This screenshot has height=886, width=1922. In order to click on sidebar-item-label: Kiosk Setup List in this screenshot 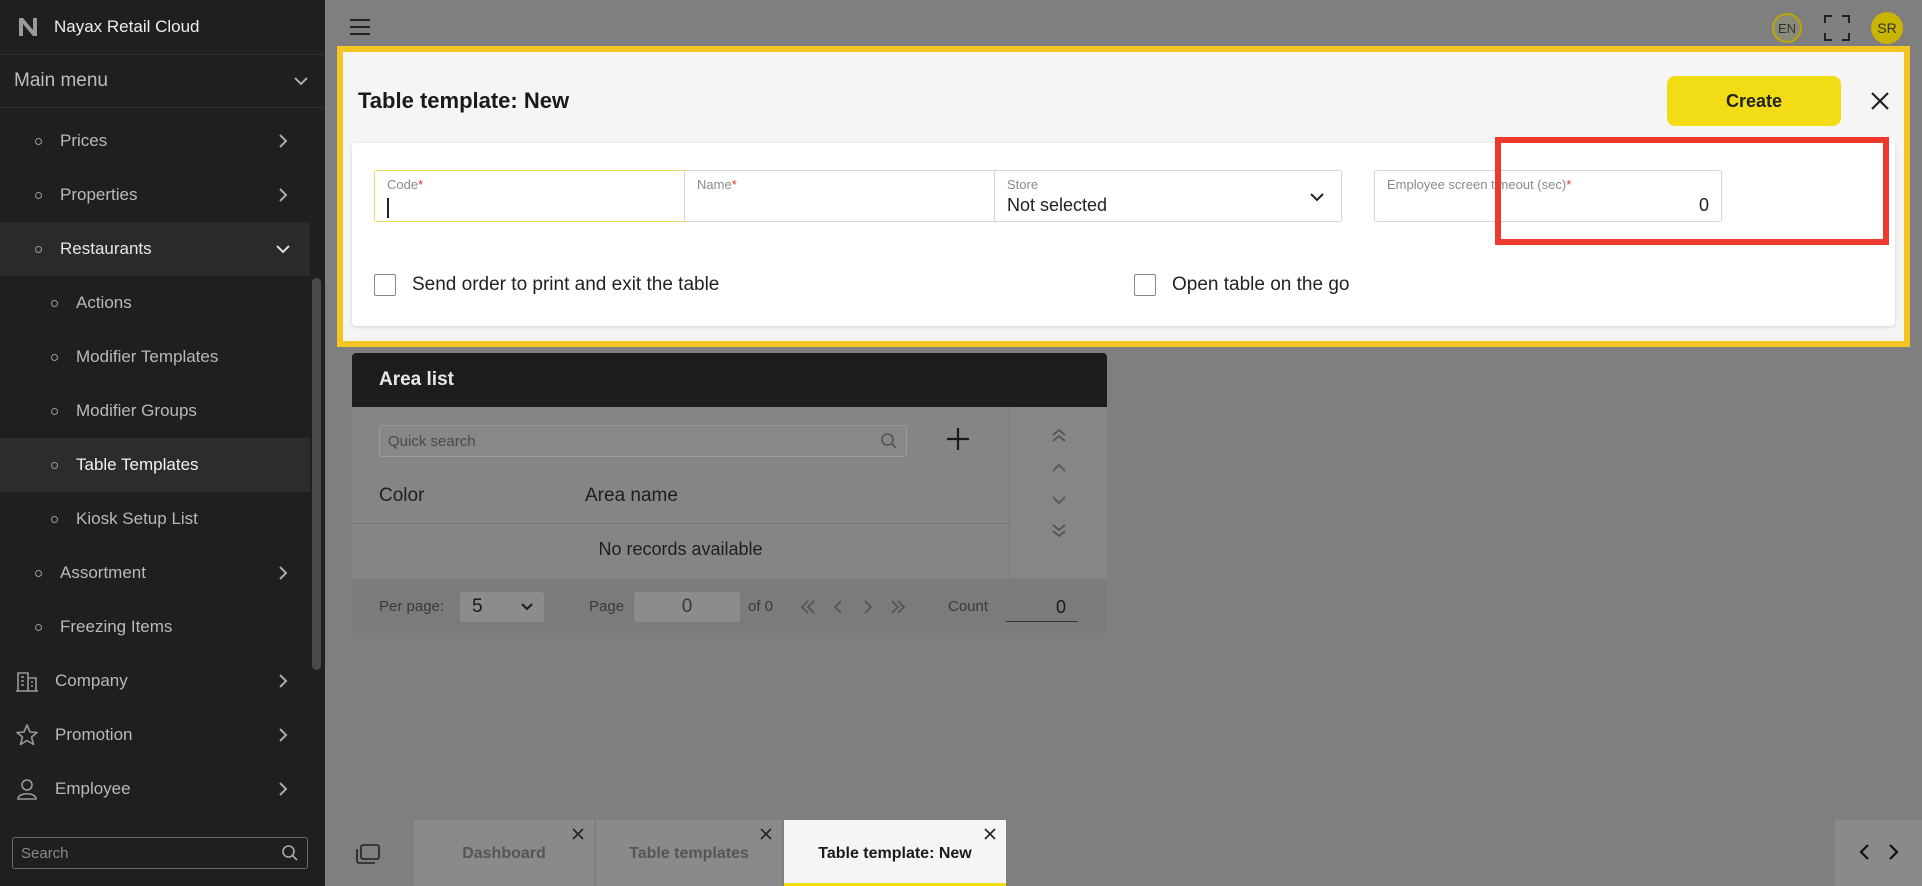, I will do `click(137, 518)`.